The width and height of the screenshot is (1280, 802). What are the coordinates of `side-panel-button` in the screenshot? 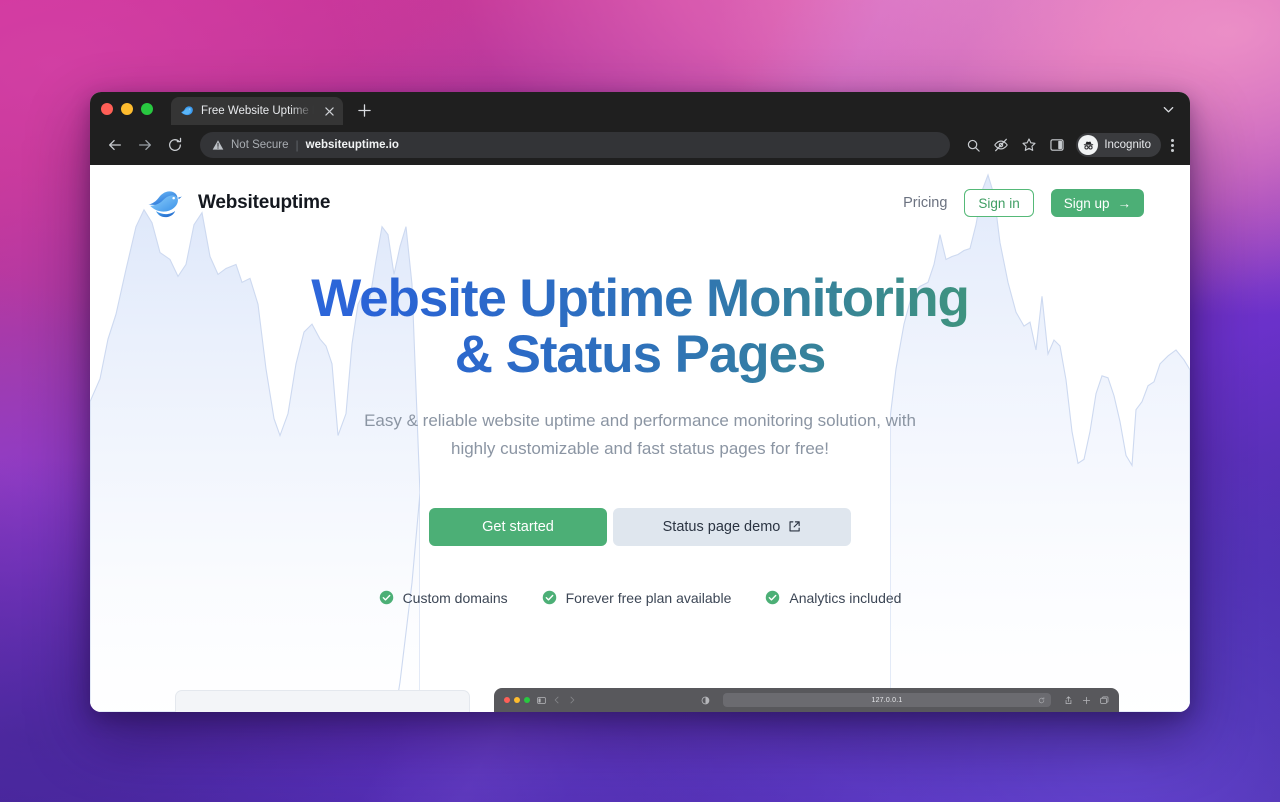 It's located at (1057, 145).